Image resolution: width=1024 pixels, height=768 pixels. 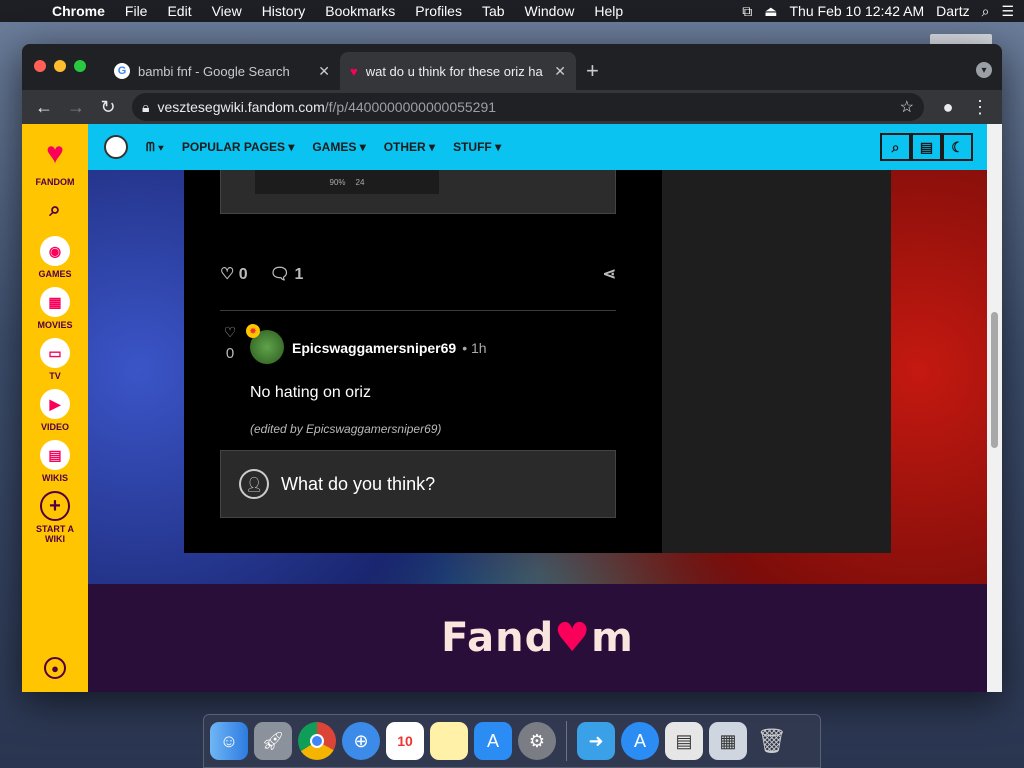 What do you see at coordinates (493, 741) in the screenshot?
I see `app-store-icon: A` at bounding box center [493, 741].